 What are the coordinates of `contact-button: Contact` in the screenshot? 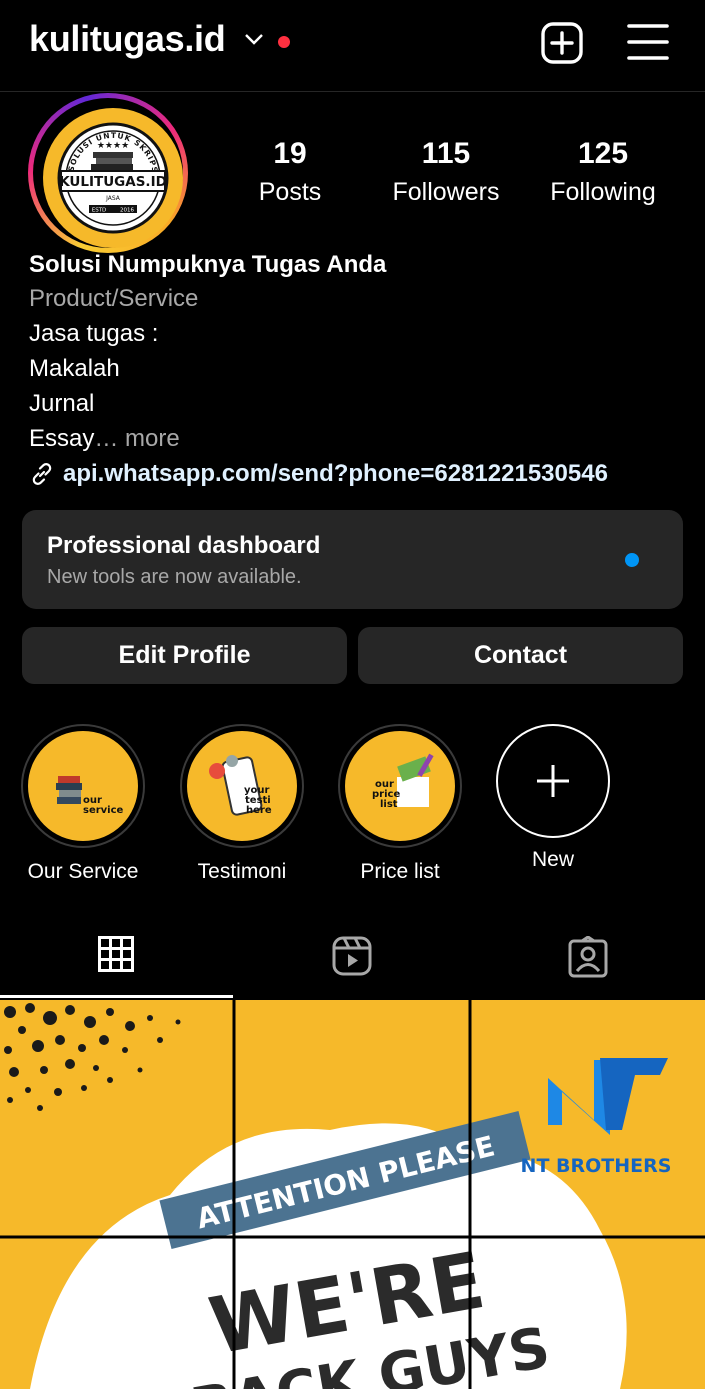 It's located at (520, 655).